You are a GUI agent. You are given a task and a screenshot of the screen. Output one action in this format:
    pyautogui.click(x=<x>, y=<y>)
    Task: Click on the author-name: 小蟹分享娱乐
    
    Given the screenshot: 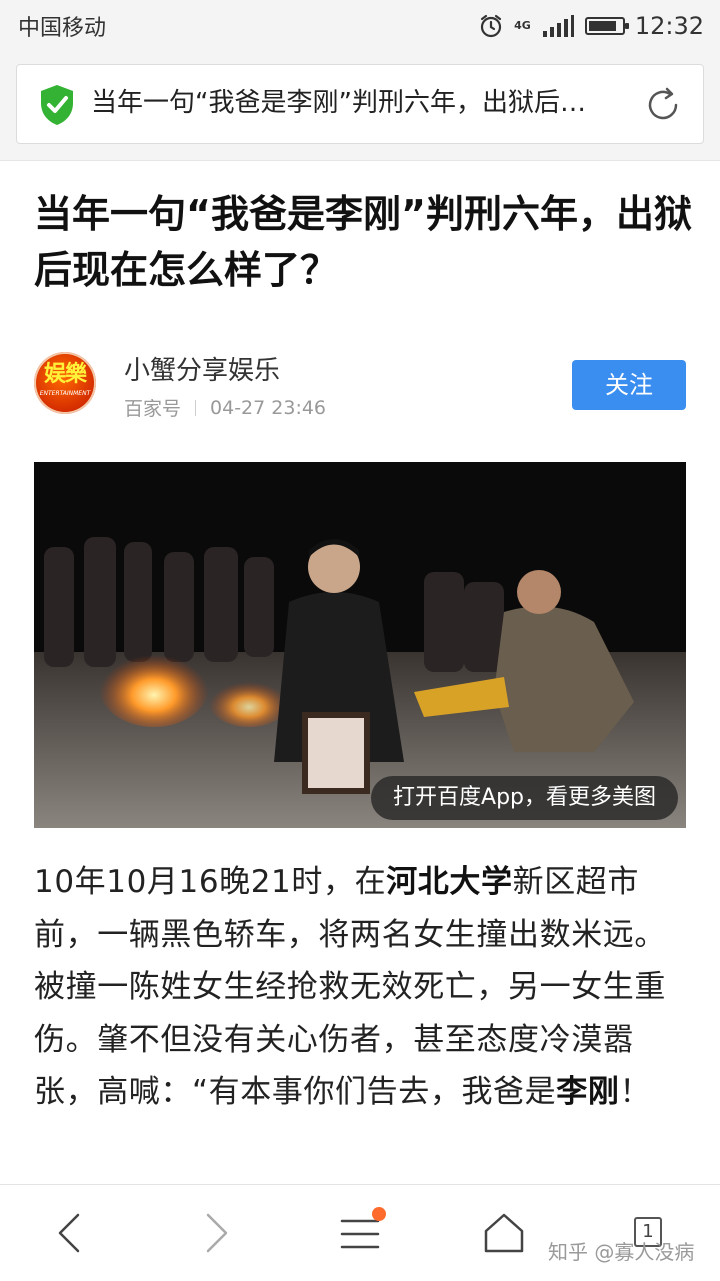 What is the action you would take?
    pyautogui.click(x=202, y=368)
    